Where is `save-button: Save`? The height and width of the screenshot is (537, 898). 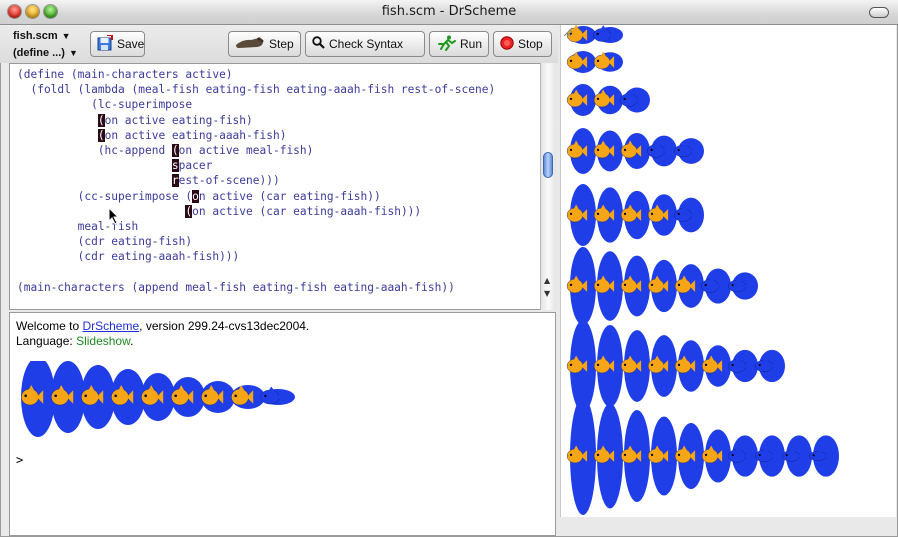
save-button: Save is located at coordinates (117, 44).